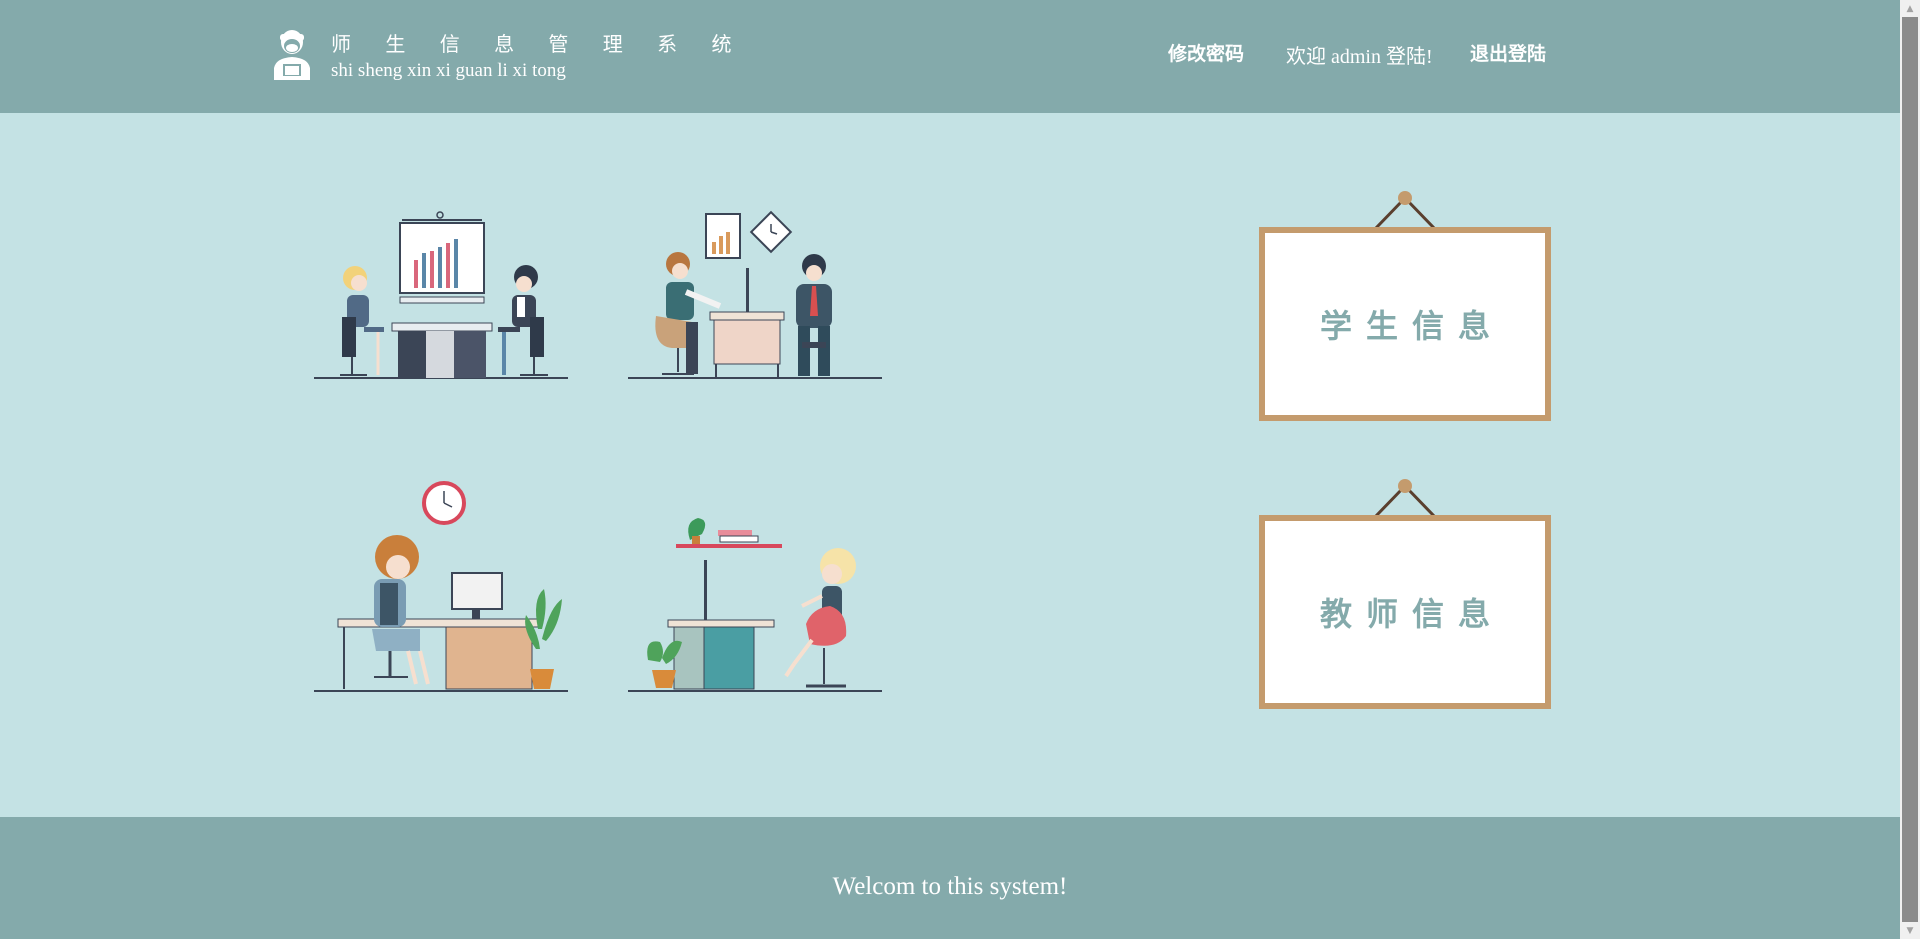  I want to click on student-info-label: 学生信息, so click(1411, 326).